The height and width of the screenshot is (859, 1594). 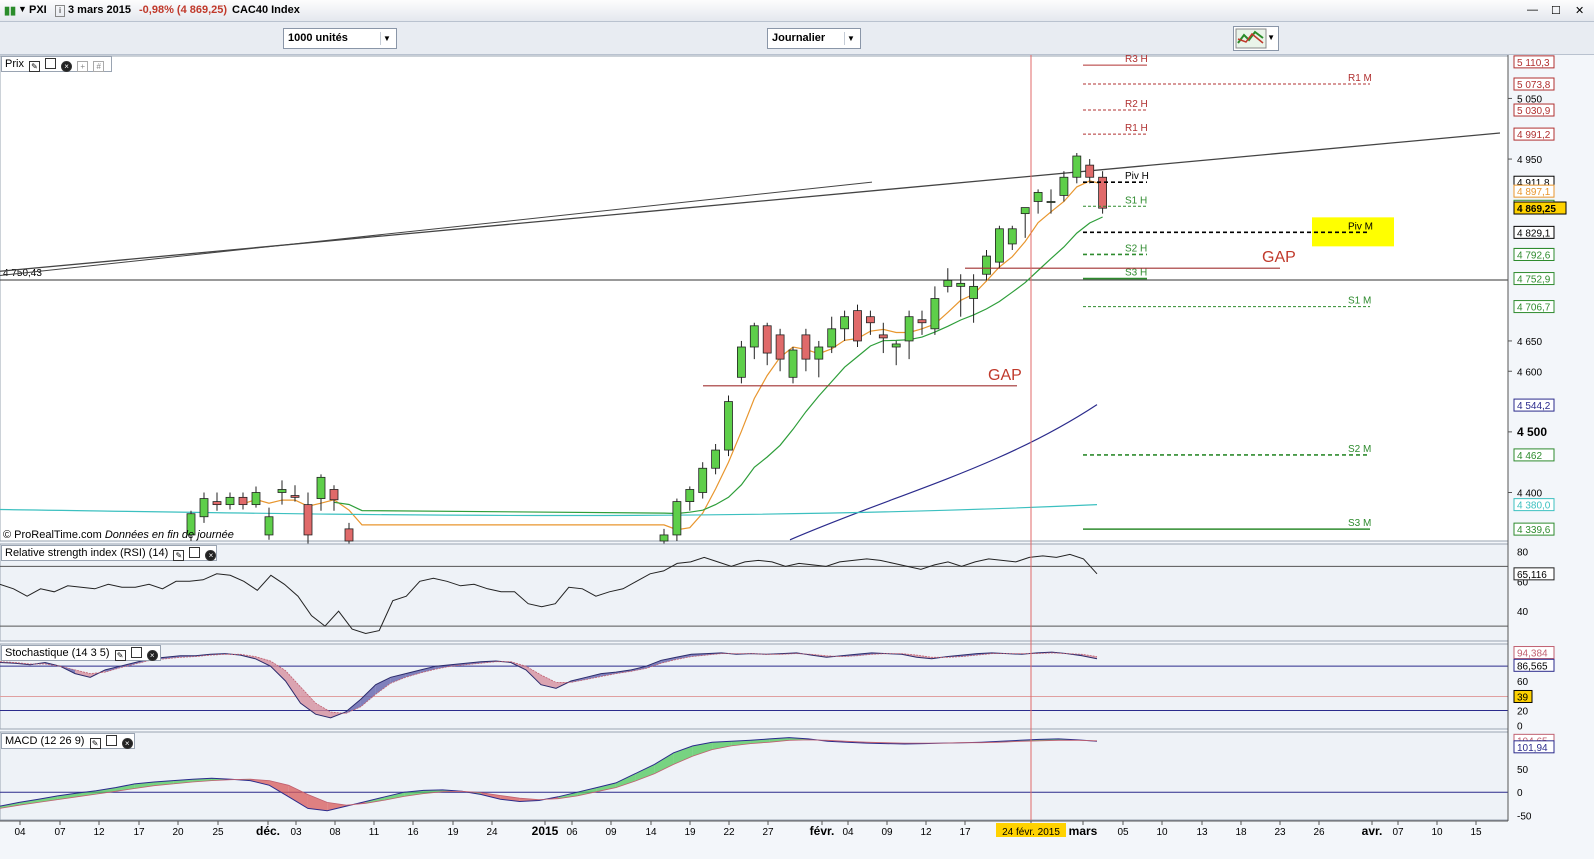 What do you see at coordinates (1136, 200) in the screenshot?
I see `pivot-label: S1 H` at bounding box center [1136, 200].